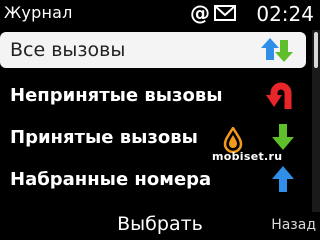 The width and height of the screenshot is (320, 240). I want to click on back-softkey: Назад, so click(293, 225).